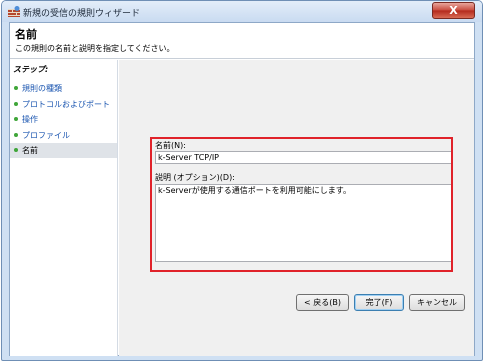 The height and width of the screenshot is (363, 484). What do you see at coordinates (63, 119) in the screenshot?
I see `step-action: 操作` at bounding box center [63, 119].